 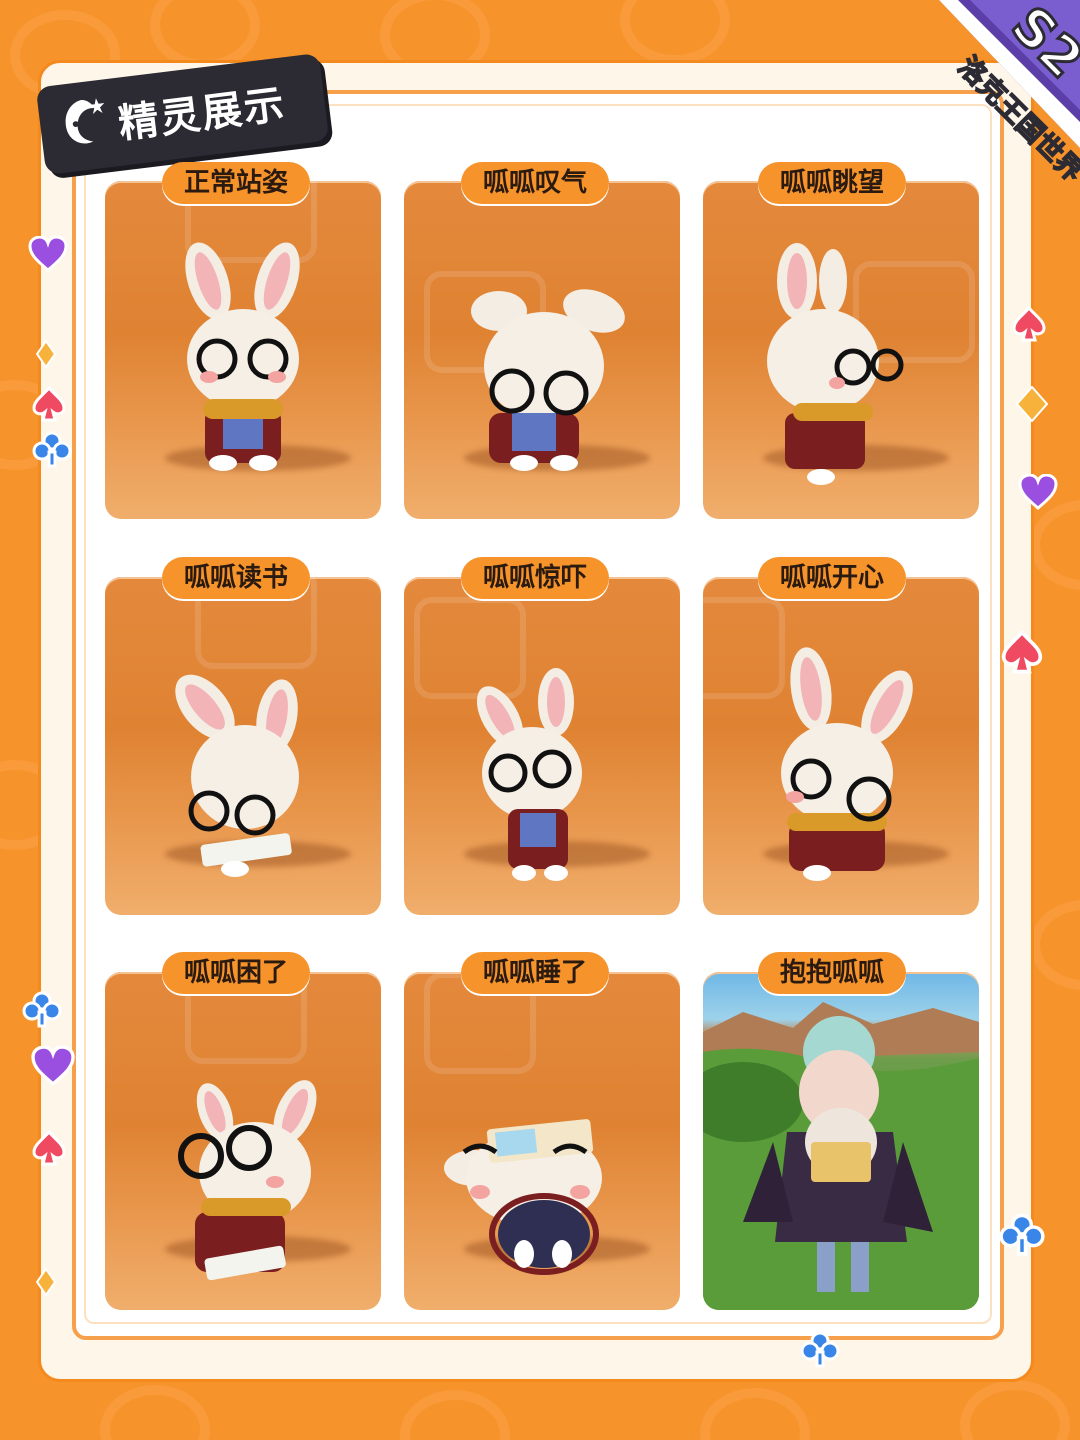 What do you see at coordinates (85, 121) in the screenshot?
I see `spirit-icon` at bounding box center [85, 121].